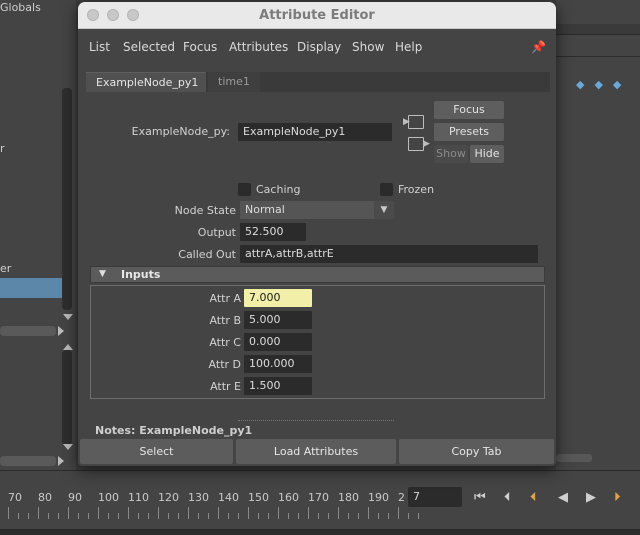 The height and width of the screenshot is (535, 640). Describe the element at coordinates (469, 110) in the screenshot. I see `focus-button: Focus` at that location.